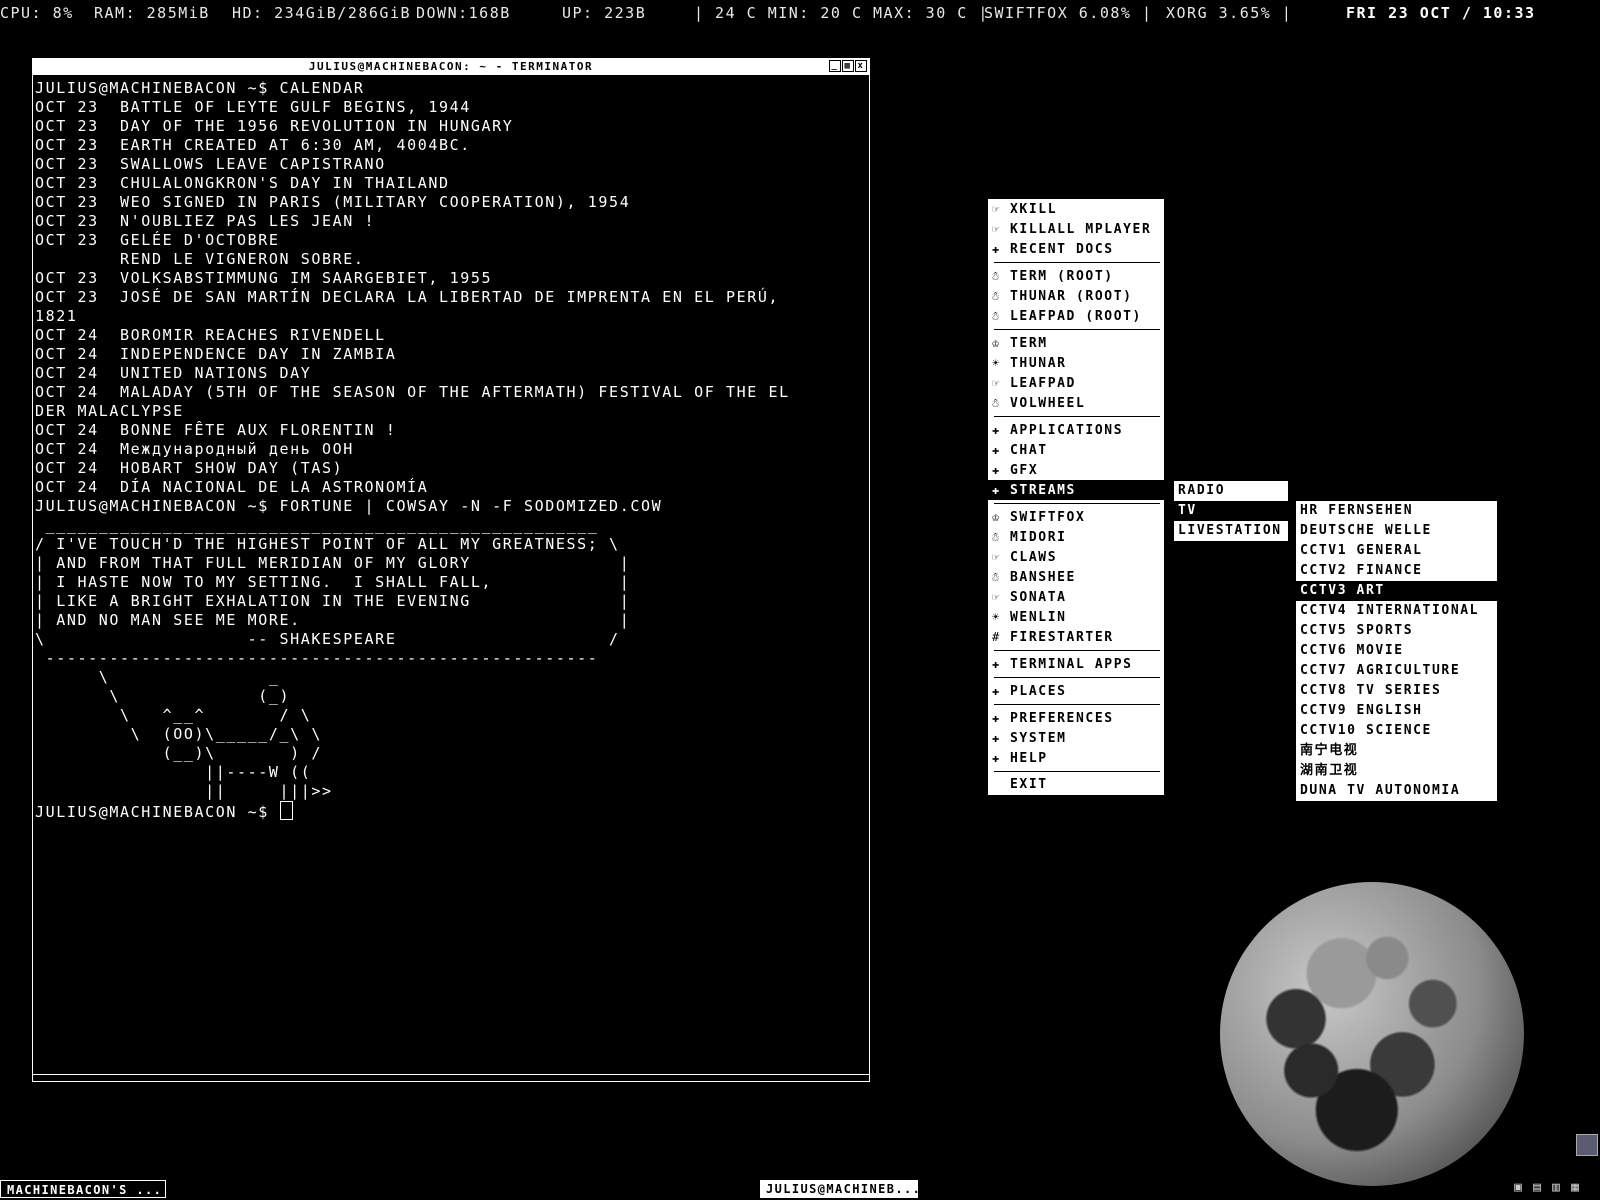 Image resolution: width=1600 pixels, height=1200 pixels. Describe the element at coordinates (1575, 1188) in the screenshot. I see `tray-icon-4: ▦` at that location.